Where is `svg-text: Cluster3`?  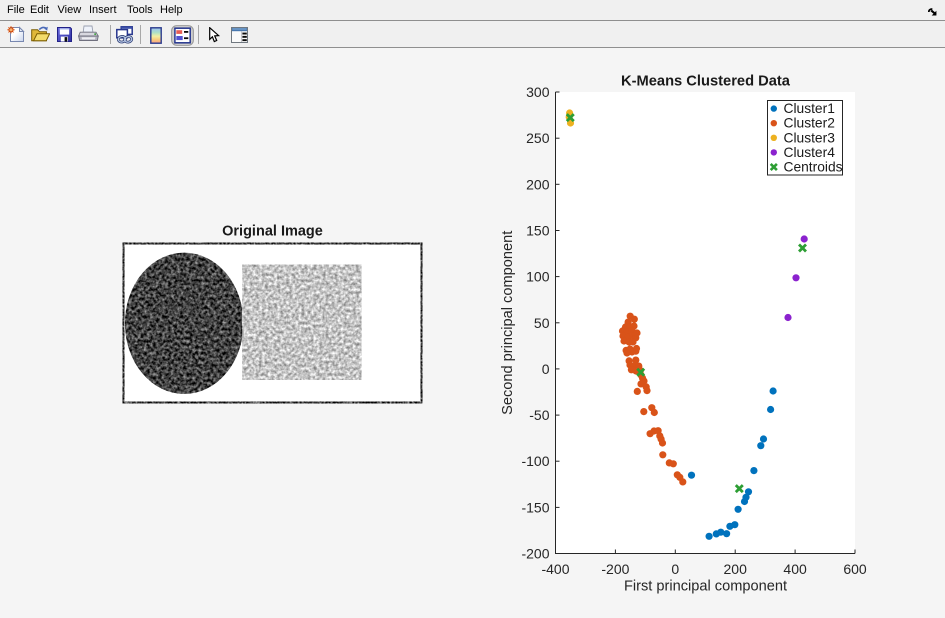 svg-text: Cluster3 is located at coordinates (810, 137).